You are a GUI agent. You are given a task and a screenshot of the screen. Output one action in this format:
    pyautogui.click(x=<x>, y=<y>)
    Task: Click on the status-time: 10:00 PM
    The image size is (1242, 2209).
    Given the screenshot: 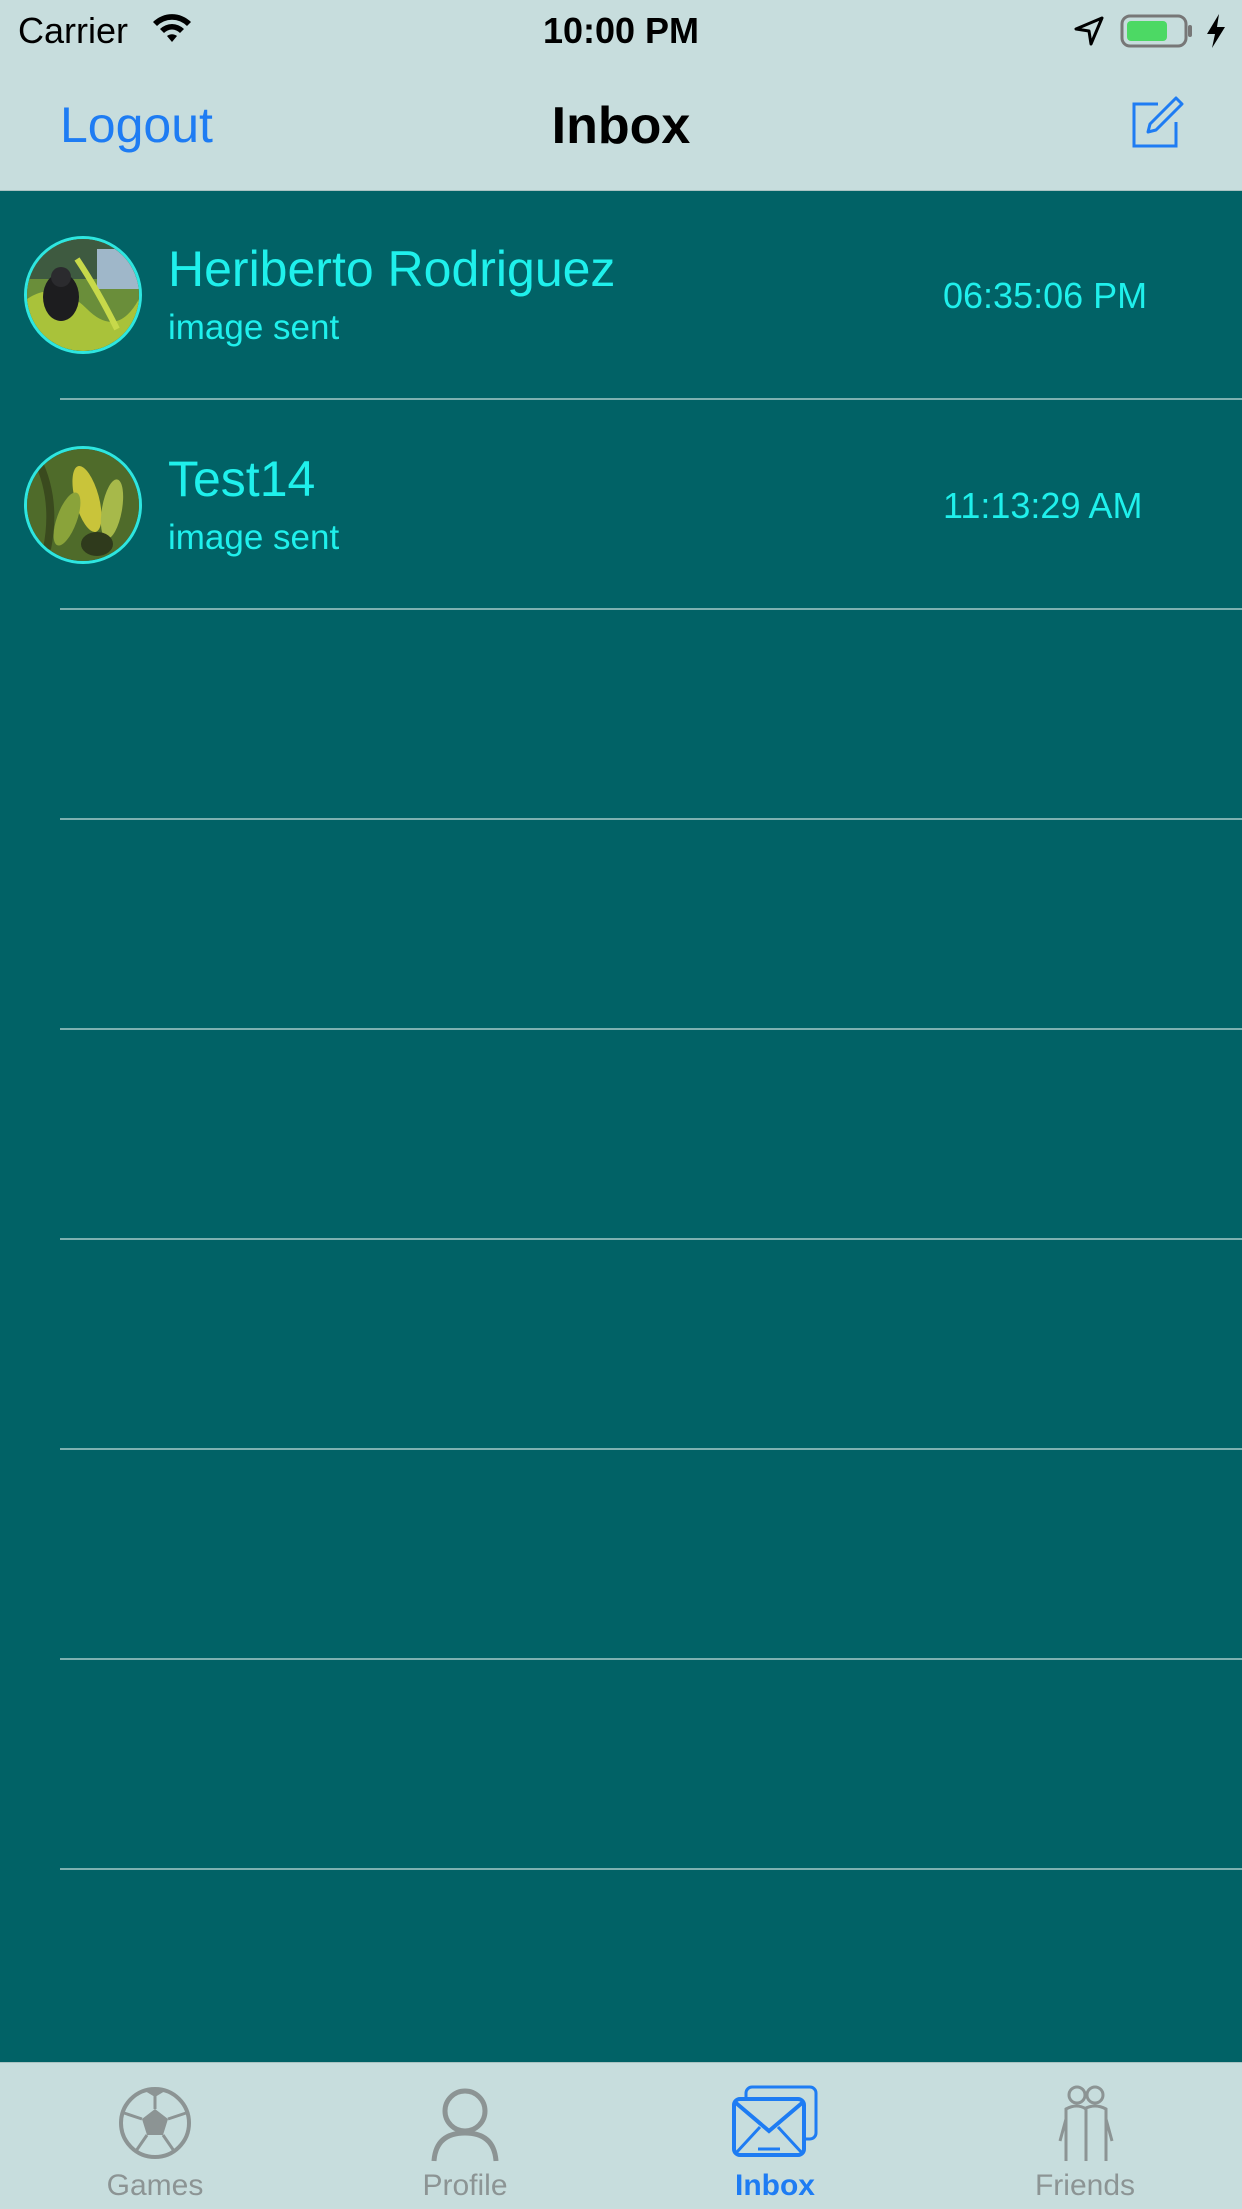 What is the action you would take?
    pyautogui.click(x=621, y=30)
    